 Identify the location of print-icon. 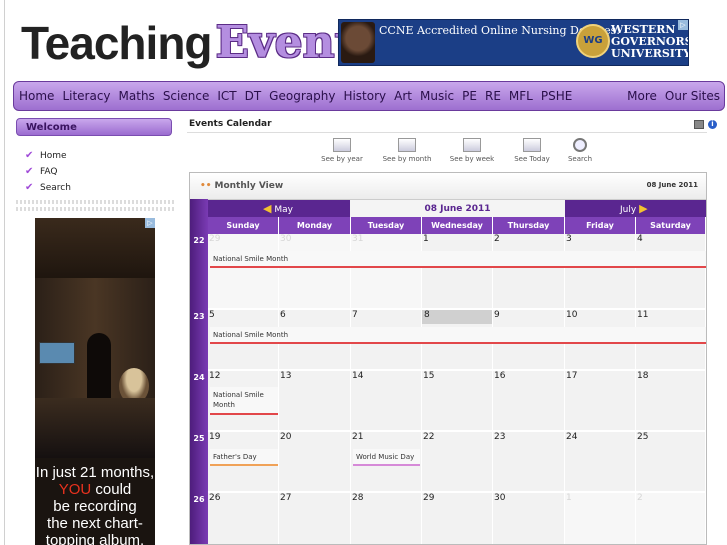
(699, 124).